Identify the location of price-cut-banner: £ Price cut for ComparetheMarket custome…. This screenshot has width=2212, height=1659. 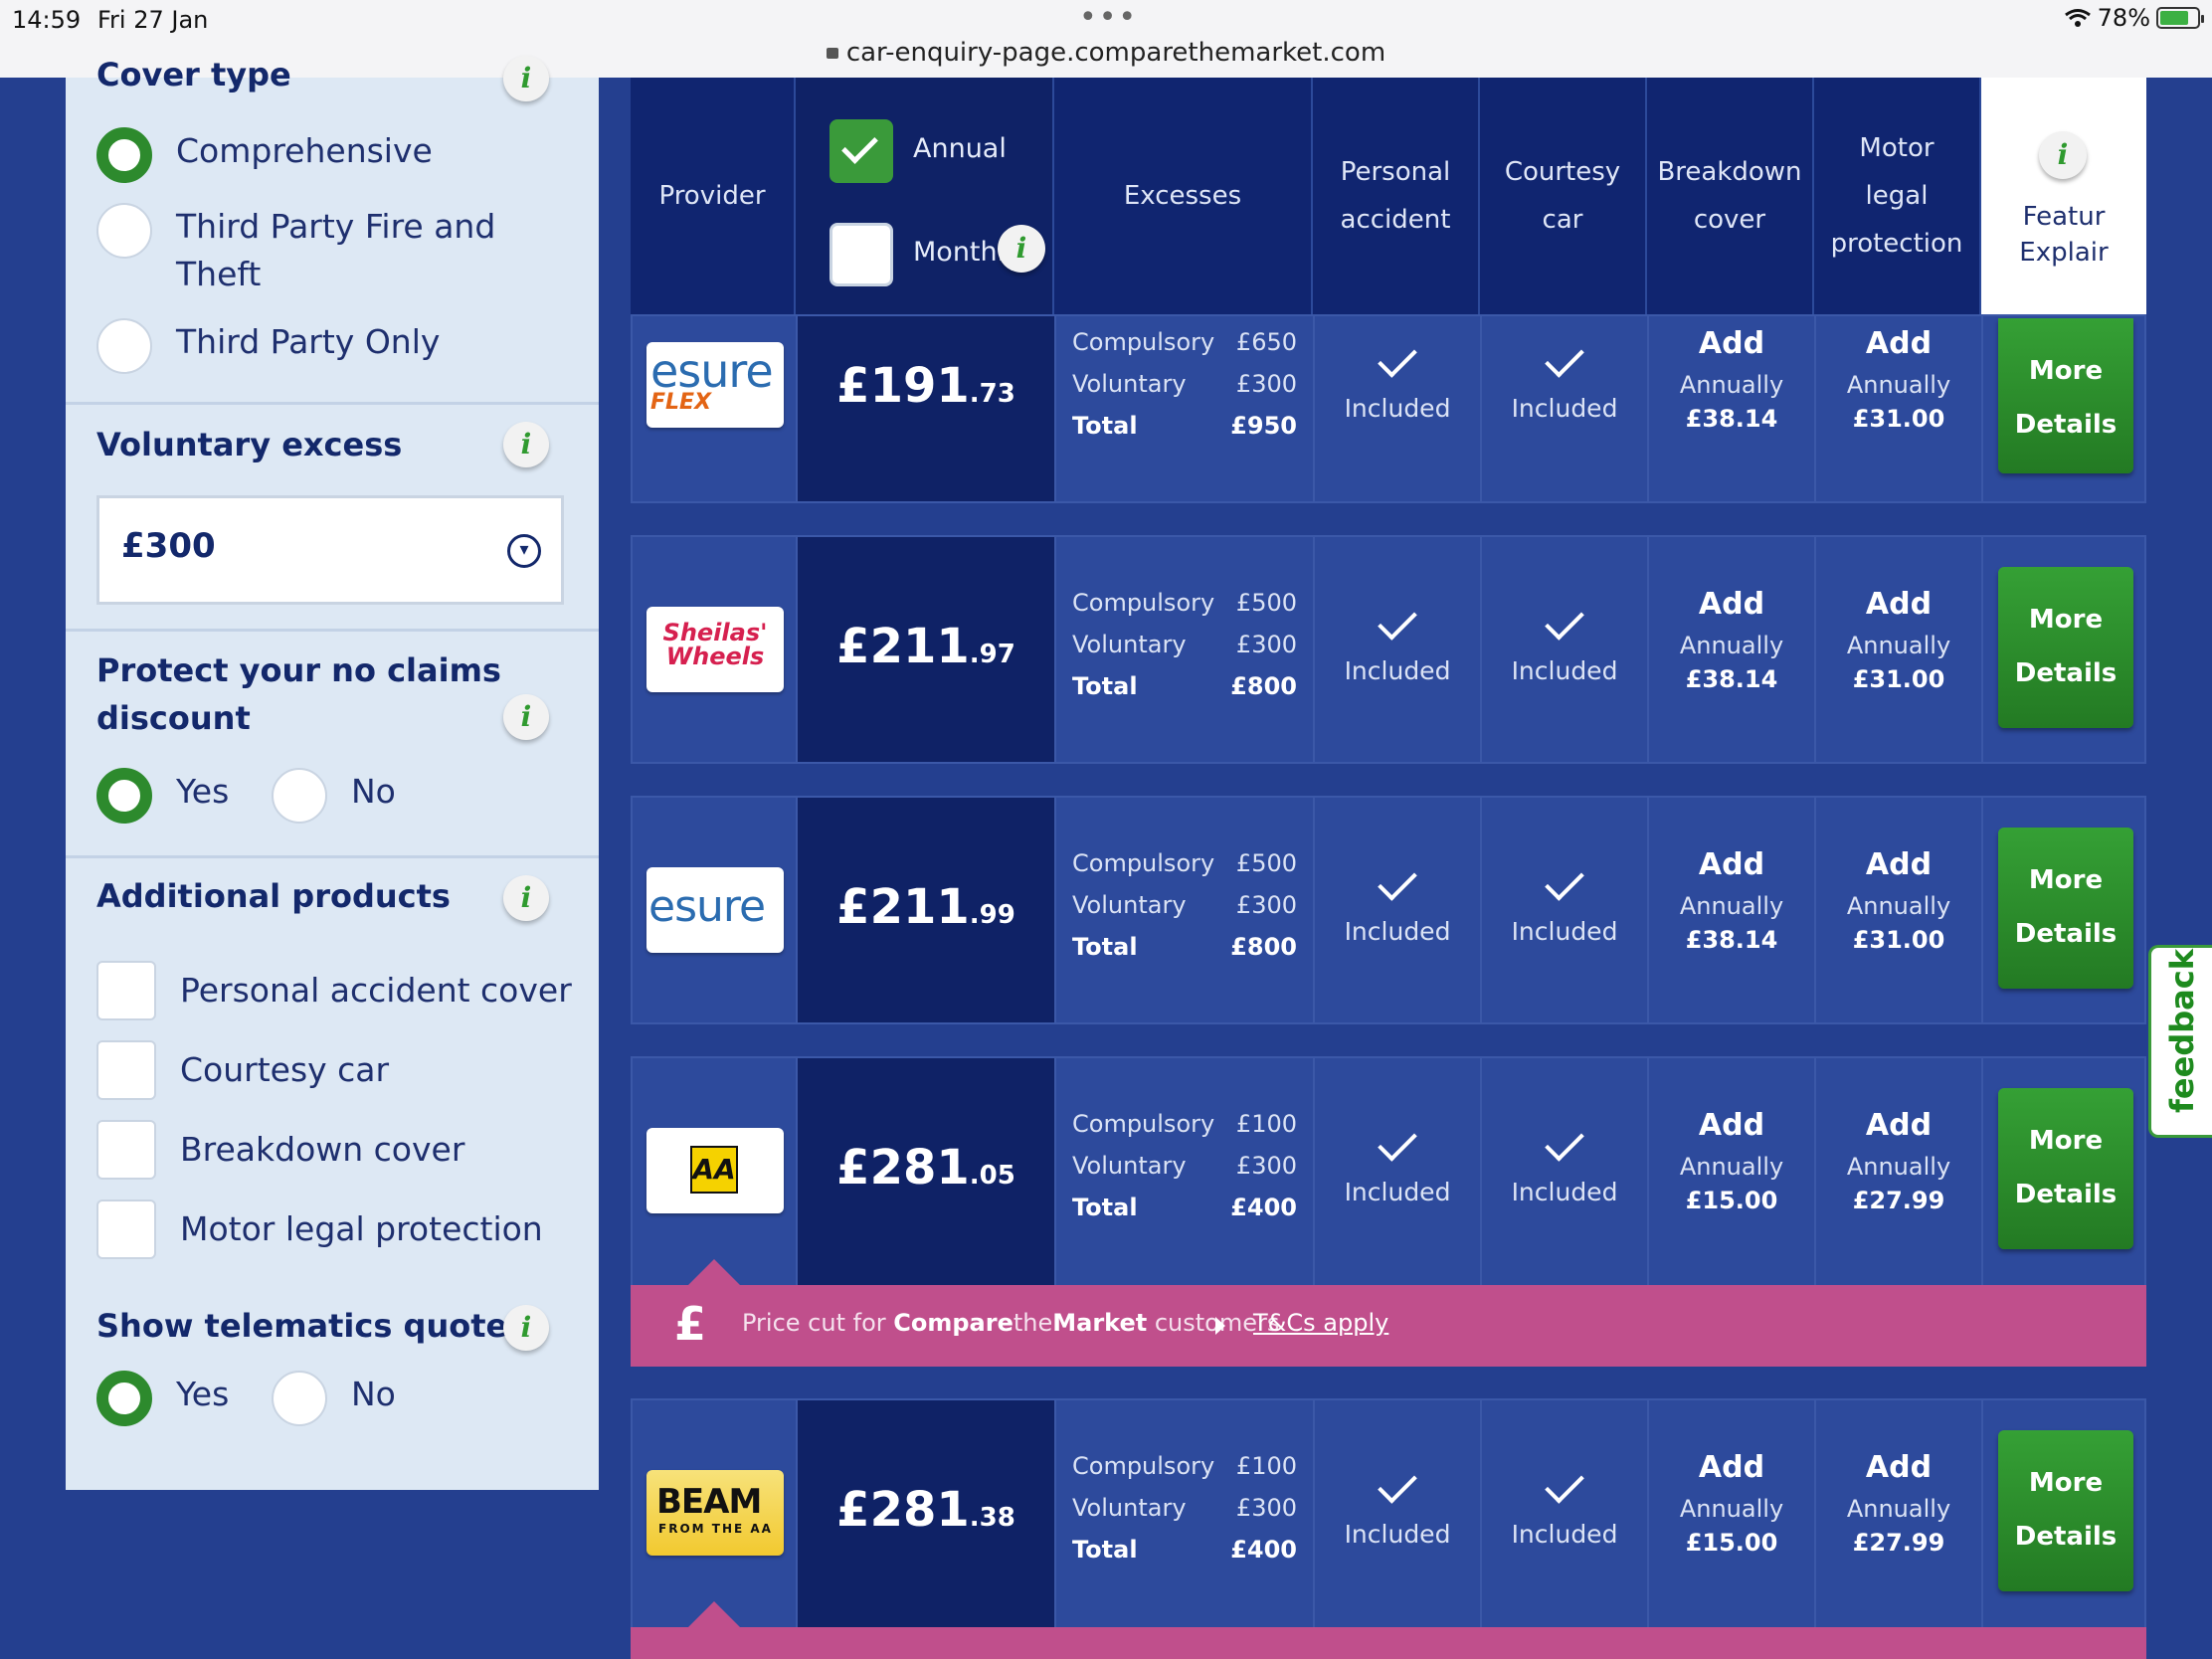
(1388, 1313).